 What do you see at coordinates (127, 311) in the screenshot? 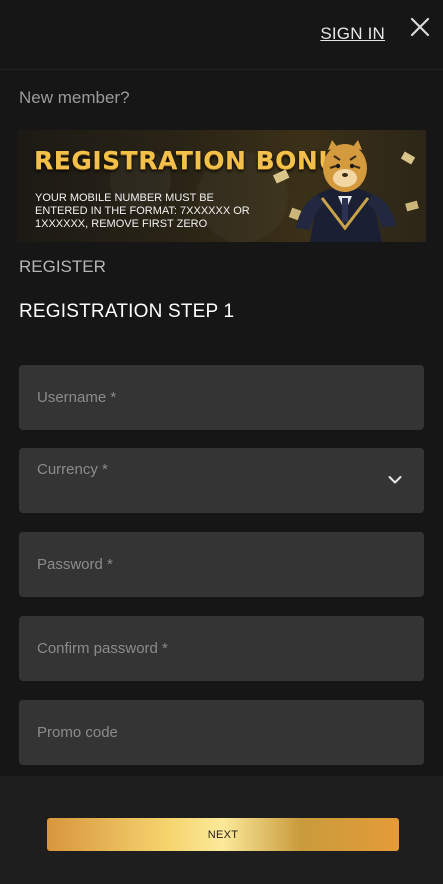
I see `step-title: REGISTRATION STEP 1` at bounding box center [127, 311].